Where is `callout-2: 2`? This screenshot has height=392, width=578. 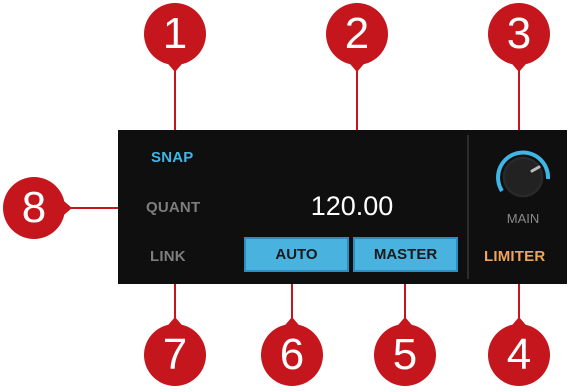 callout-2: 2 is located at coordinates (357, 44).